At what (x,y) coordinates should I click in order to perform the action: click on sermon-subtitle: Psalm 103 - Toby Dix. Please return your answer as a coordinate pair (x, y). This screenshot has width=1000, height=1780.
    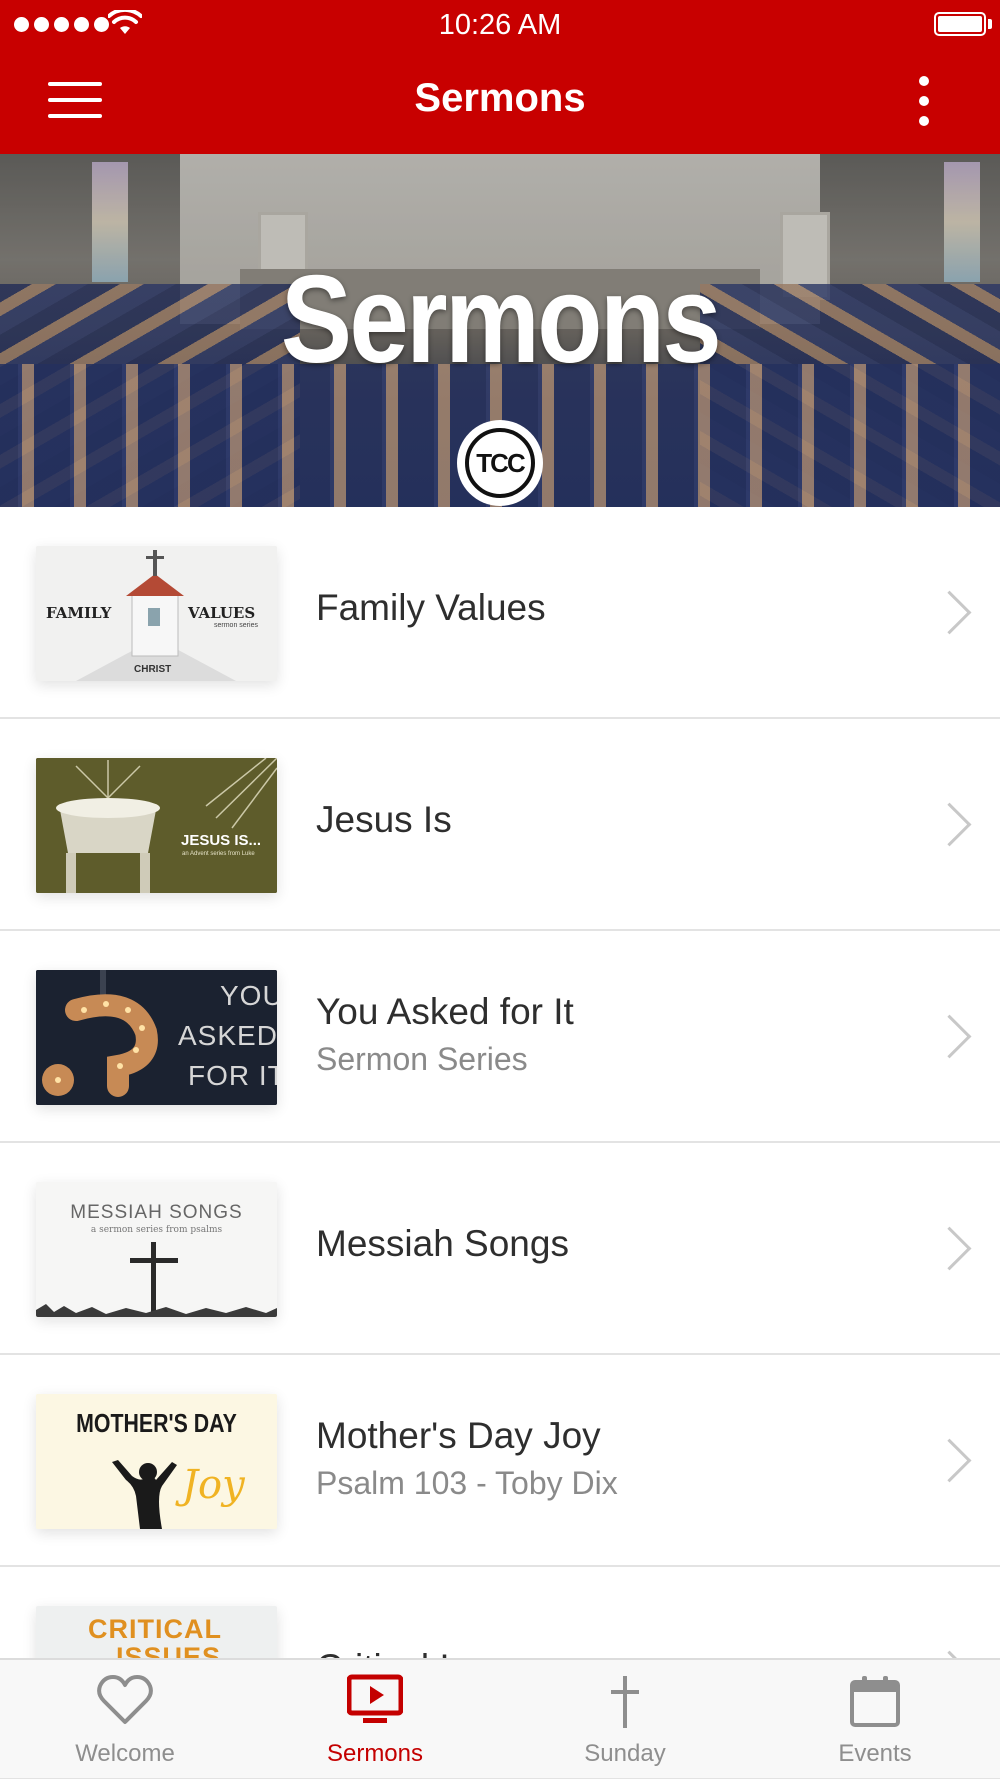
    Looking at the image, I should click on (467, 1483).